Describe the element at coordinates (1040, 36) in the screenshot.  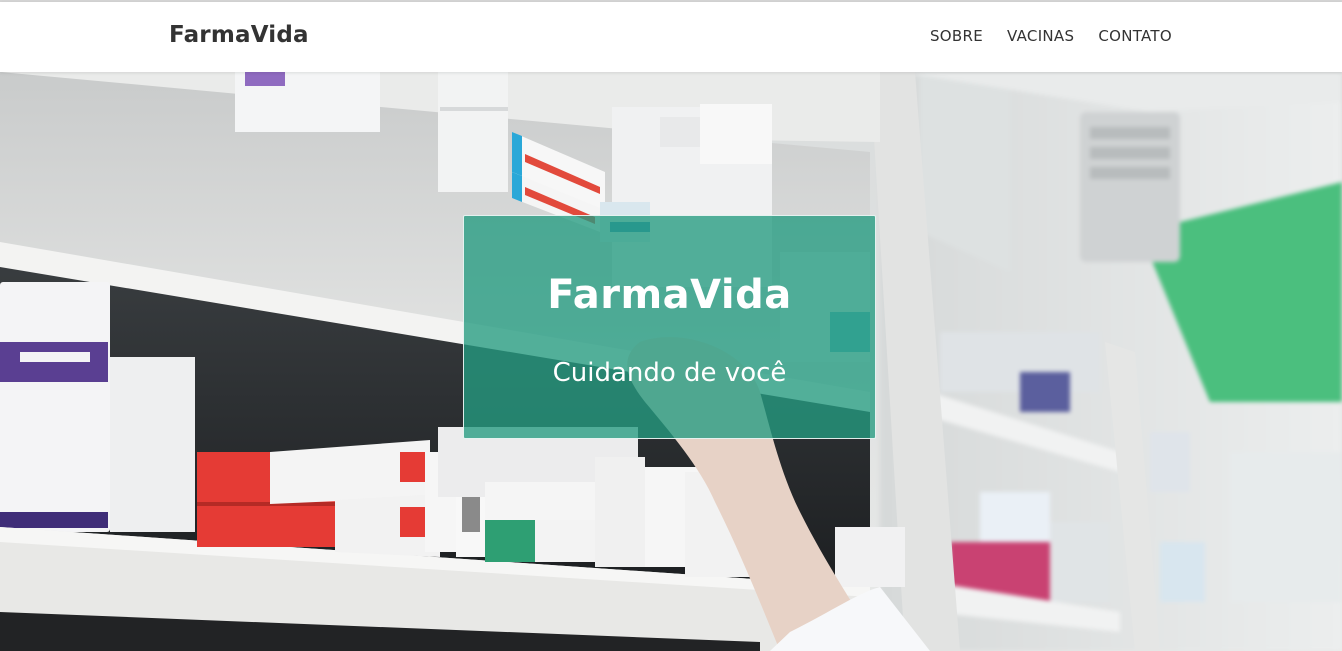
I see `nav-link-vacinas: VACINAS` at that location.